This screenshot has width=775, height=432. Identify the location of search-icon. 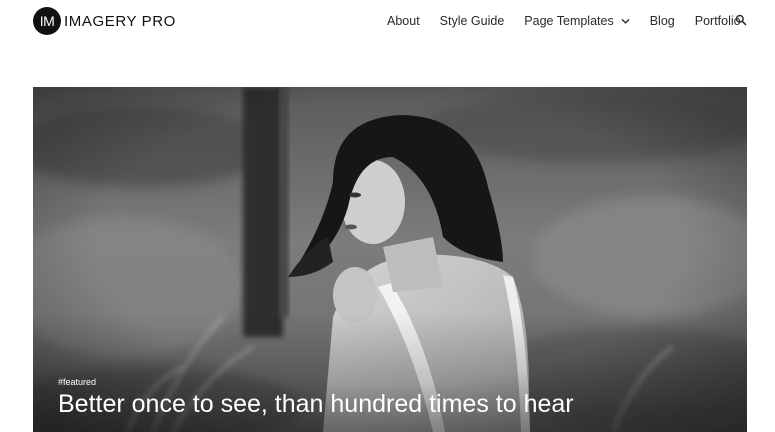
(741, 20).